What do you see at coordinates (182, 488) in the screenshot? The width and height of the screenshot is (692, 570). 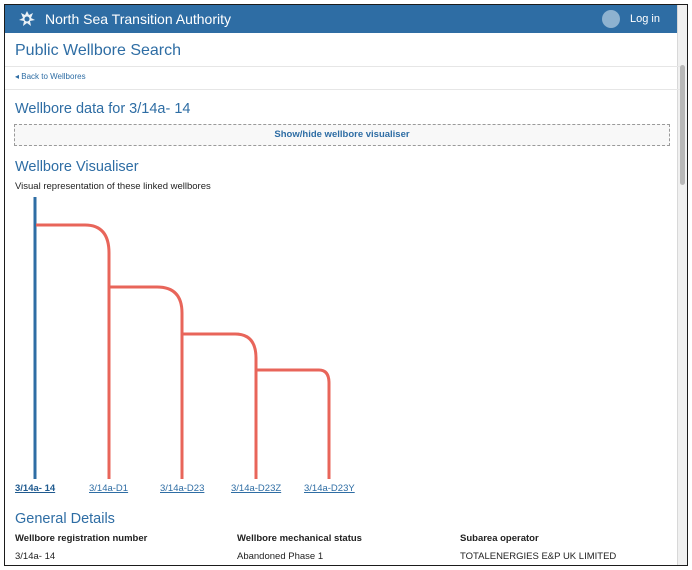 I see `wellbore-link-3-14a-d23: 3/14a-D23` at bounding box center [182, 488].